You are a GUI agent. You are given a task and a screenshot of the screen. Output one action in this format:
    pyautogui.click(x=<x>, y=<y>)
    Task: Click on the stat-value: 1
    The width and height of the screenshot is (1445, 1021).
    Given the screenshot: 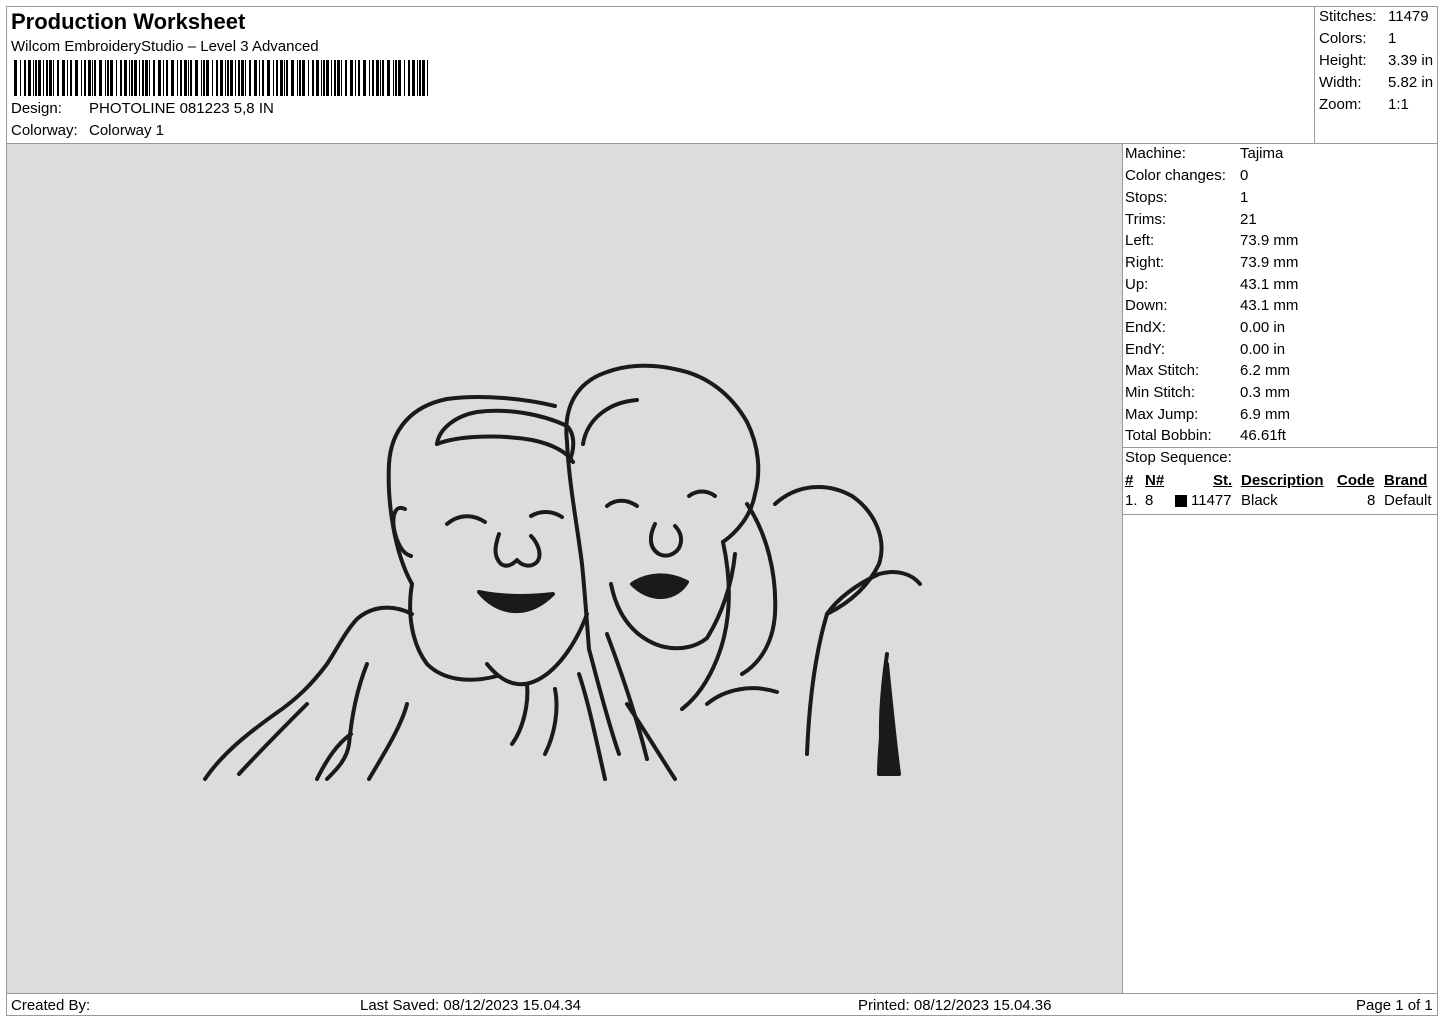 What is the action you would take?
    pyautogui.click(x=1392, y=38)
    